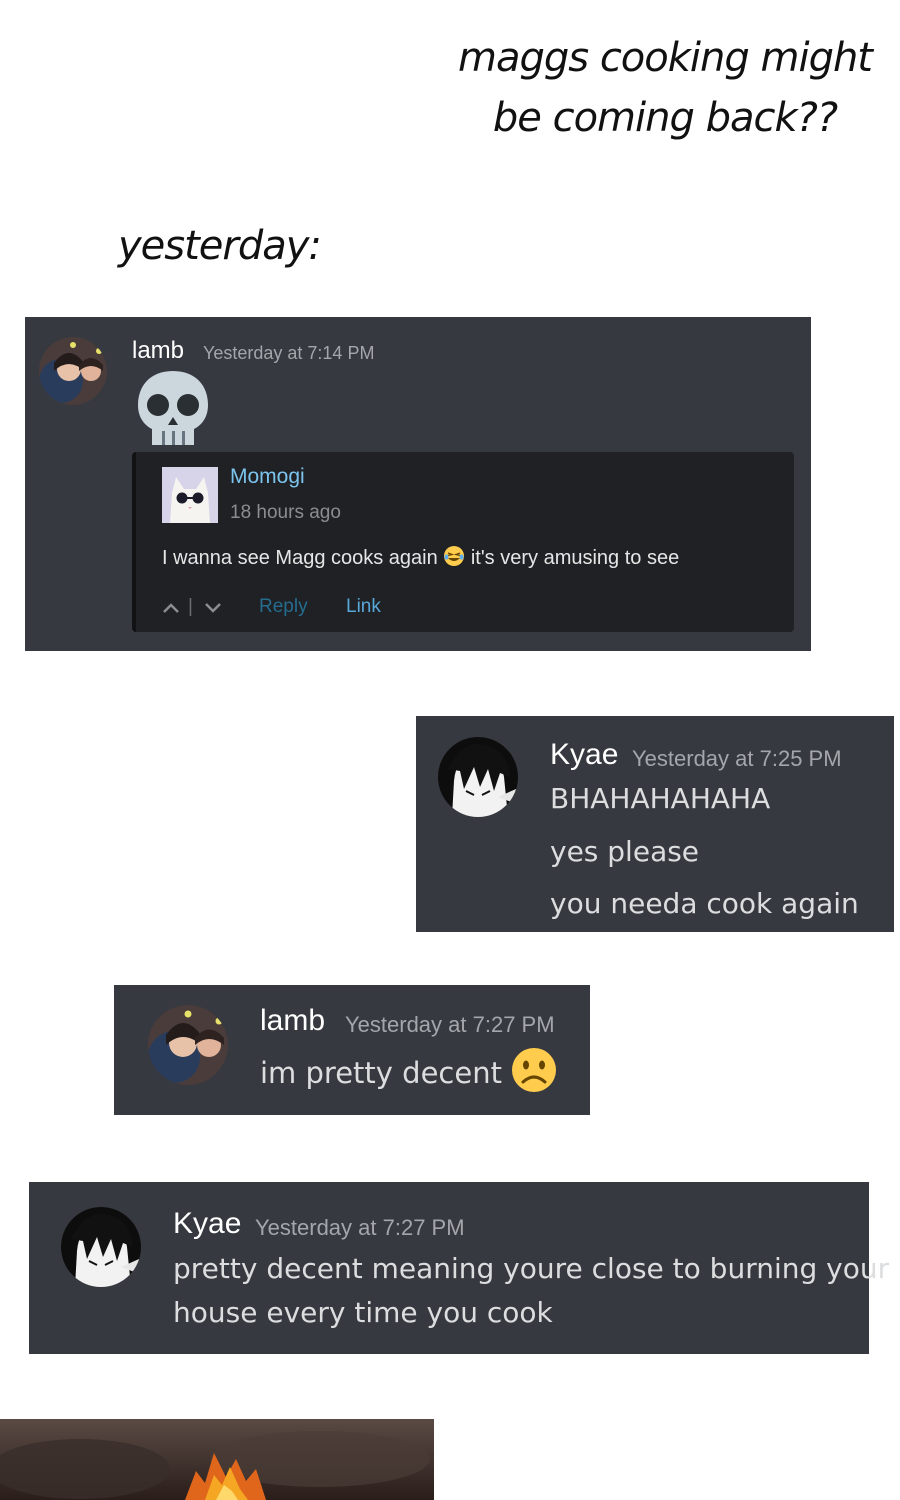  What do you see at coordinates (289, 353) in the screenshot?
I see `timestamp: Yesterday at 7:14 PM` at bounding box center [289, 353].